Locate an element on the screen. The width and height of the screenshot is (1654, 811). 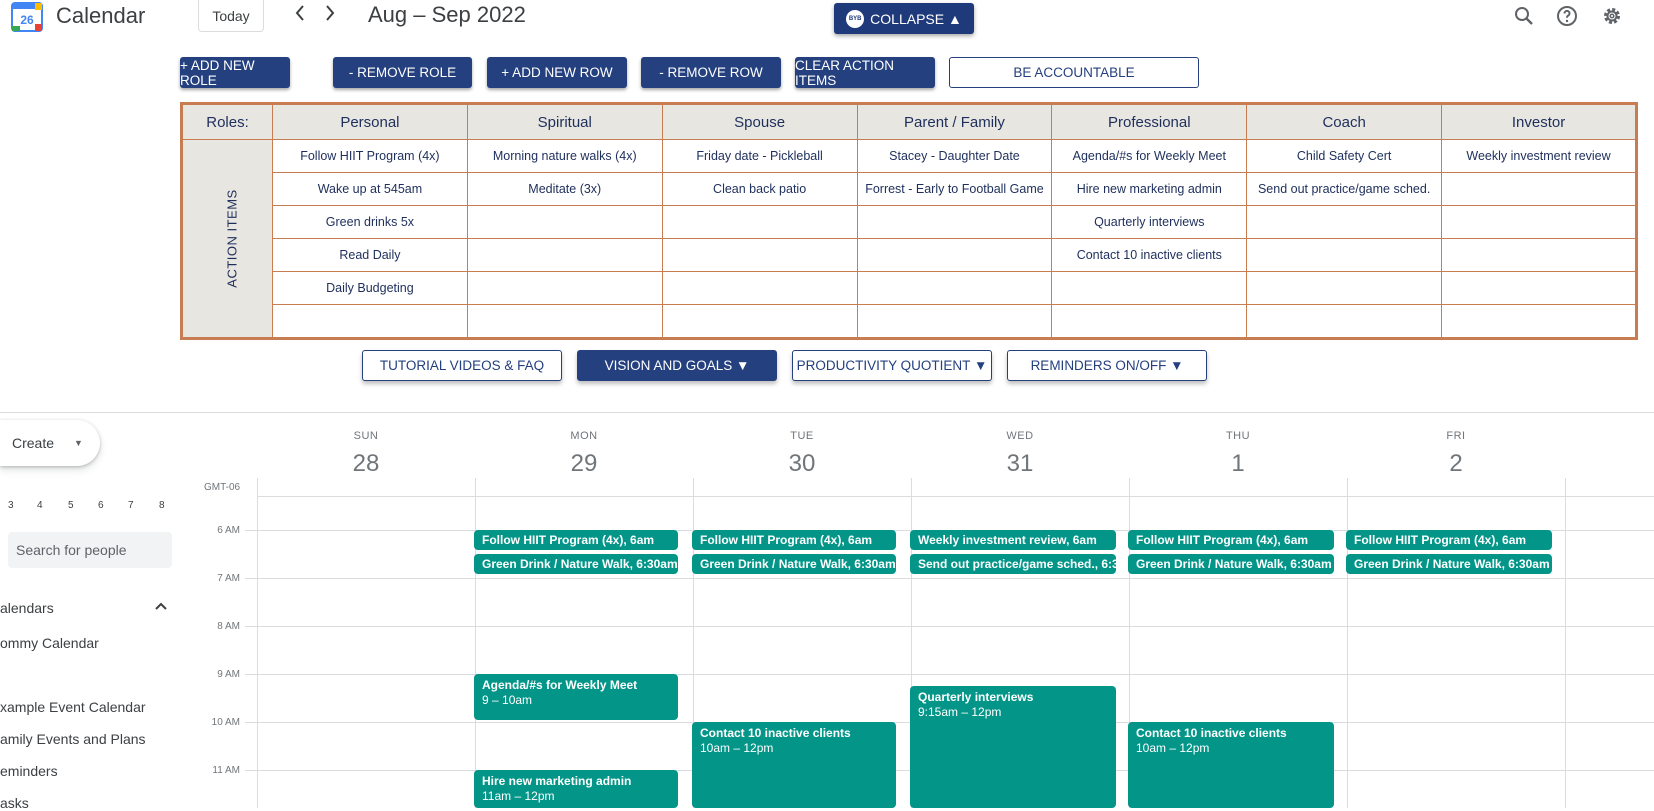
action-cell: Meditate (3x) is located at coordinates (564, 189).